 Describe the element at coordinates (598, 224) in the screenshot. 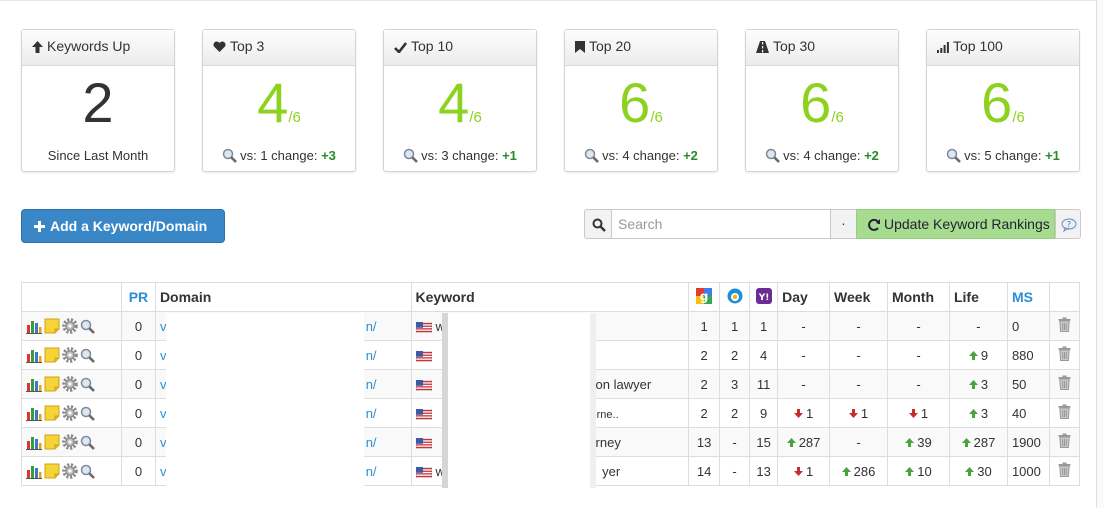

I see `search-addon` at that location.